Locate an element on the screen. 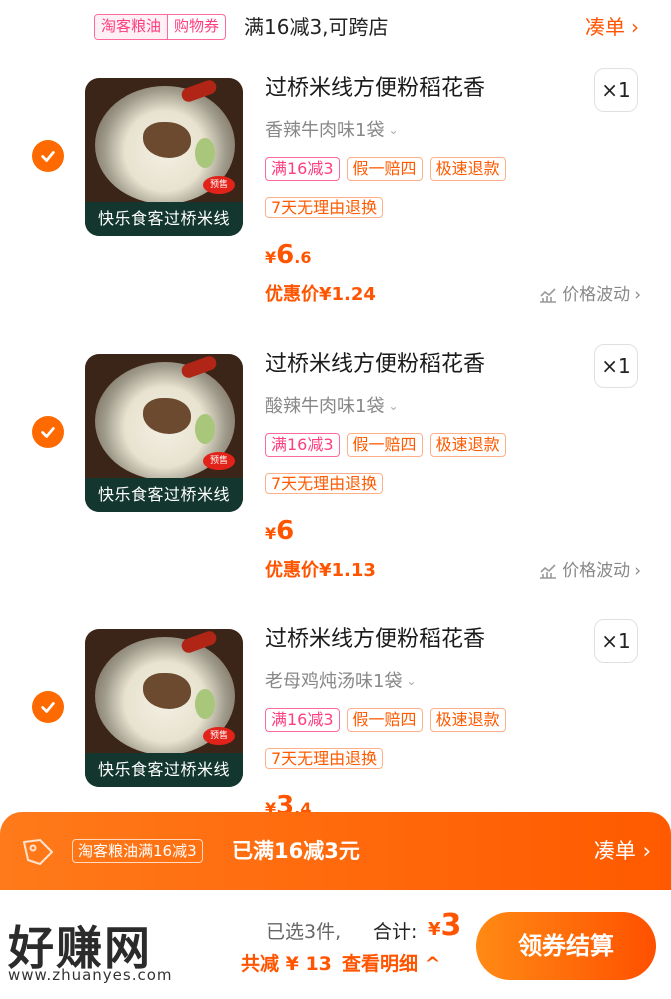 The height and width of the screenshot is (999, 671). promo-rule-text: 满16减3,可跨店 is located at coordinates (316, 27).